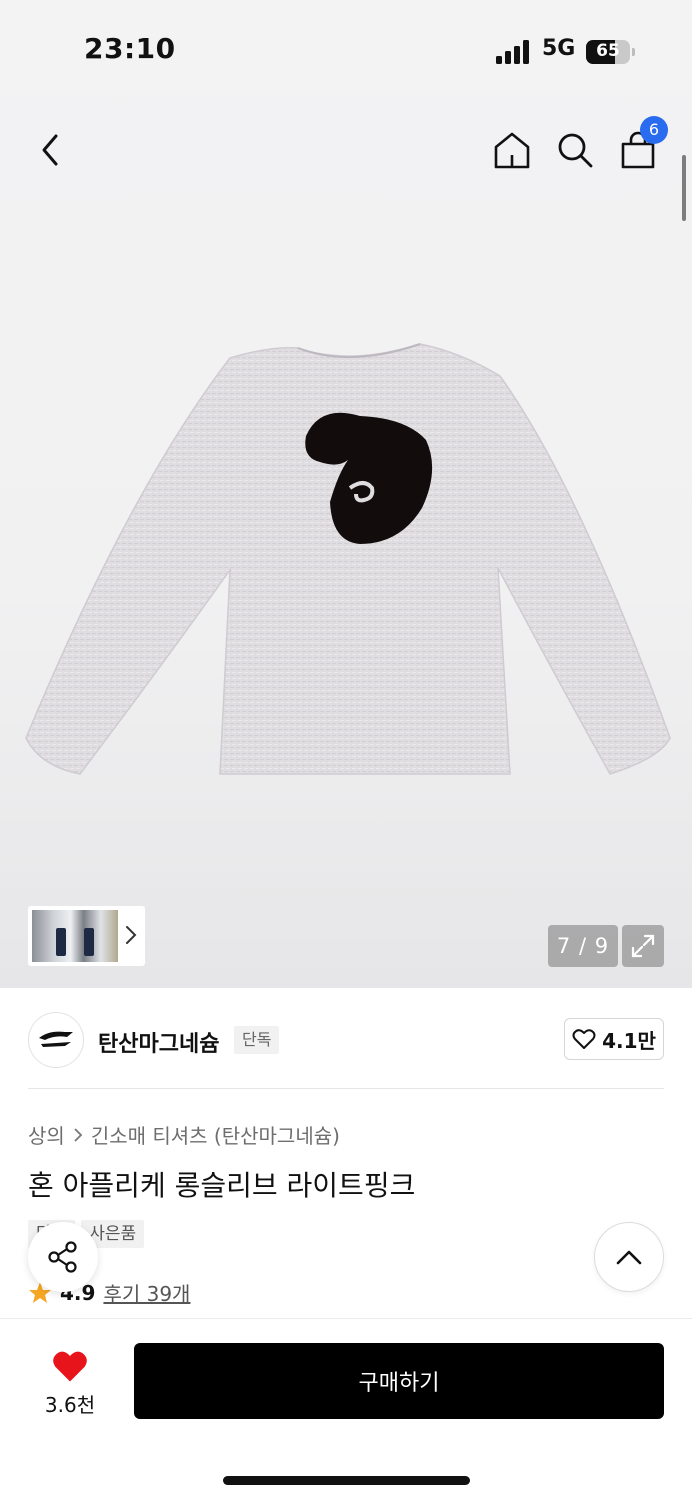 This screenshot has width=692, height=1500. Describe the element at coordinates (70, 1383) in the screenshot. I see `wishlist-button: 3.6천` at that location.